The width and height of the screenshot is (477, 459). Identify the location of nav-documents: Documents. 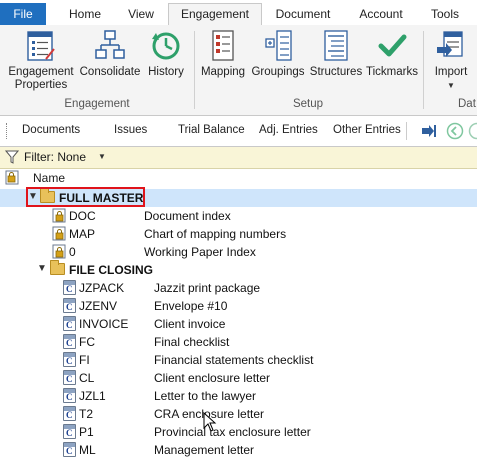
(51, 130).